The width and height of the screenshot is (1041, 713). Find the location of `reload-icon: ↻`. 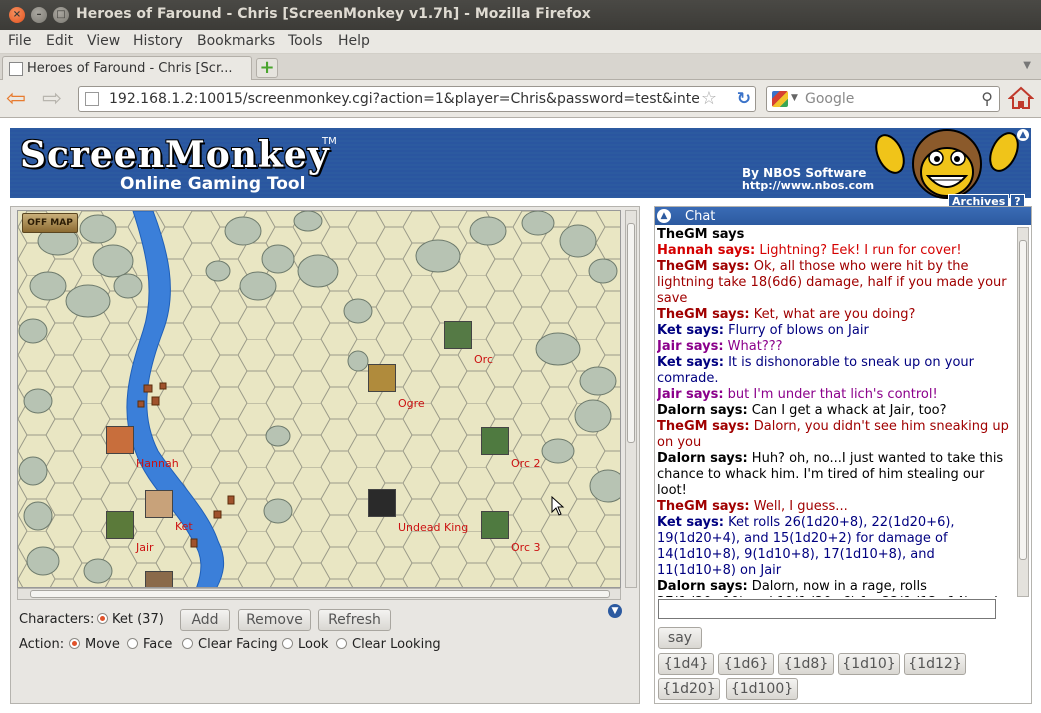

reload-icon: ↻ is located at coordinates (744, 99).